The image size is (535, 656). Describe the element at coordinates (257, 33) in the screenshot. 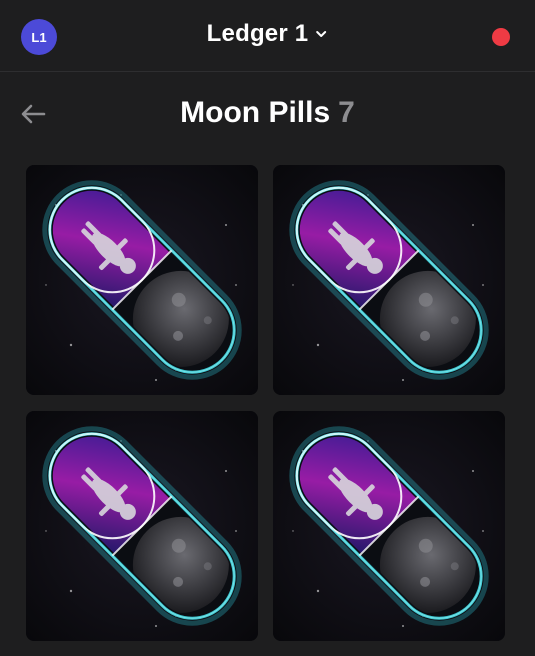

I see `wallet-name: Ledger 1` at that location.